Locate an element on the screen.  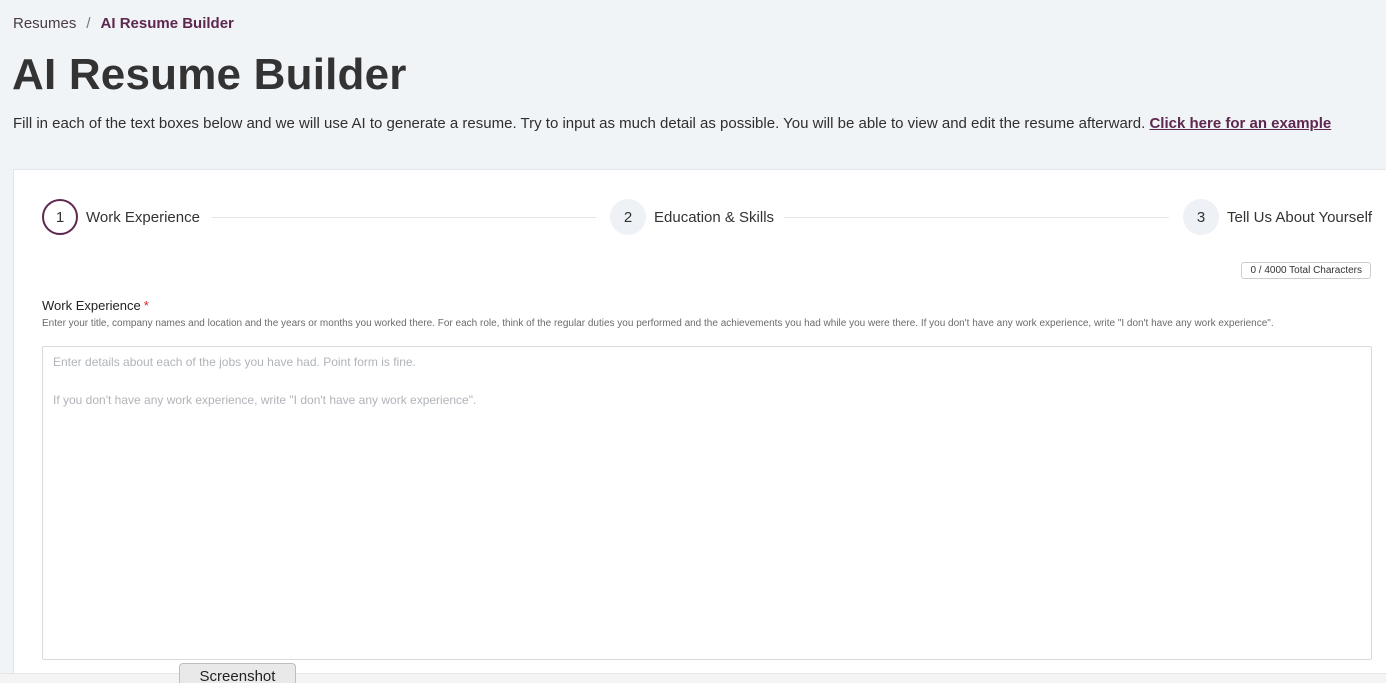
step-education-skills: 2 Education & Skills is located at coordinates (692, 217).